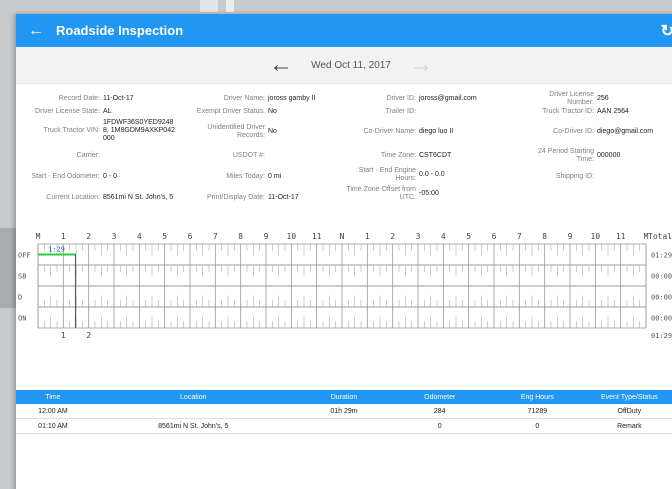 This screenshot has height=489, width=672. I want to click on cell-event-type: Remark, so click(629, 426).